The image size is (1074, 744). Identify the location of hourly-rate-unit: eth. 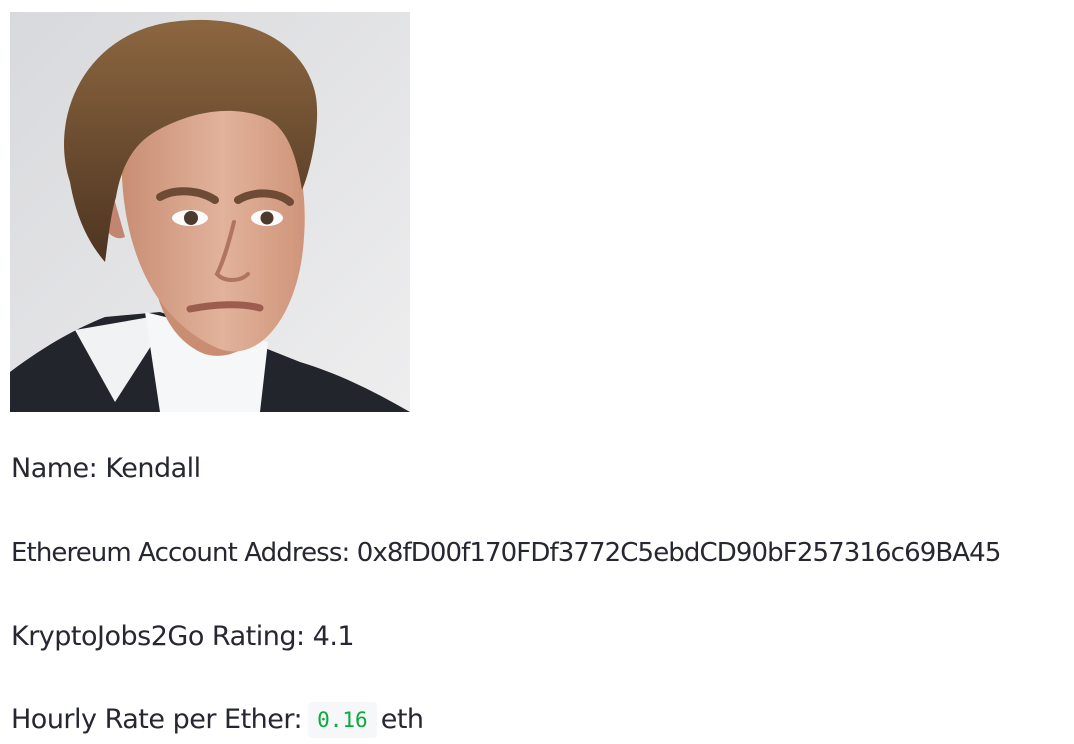
(402, 719).